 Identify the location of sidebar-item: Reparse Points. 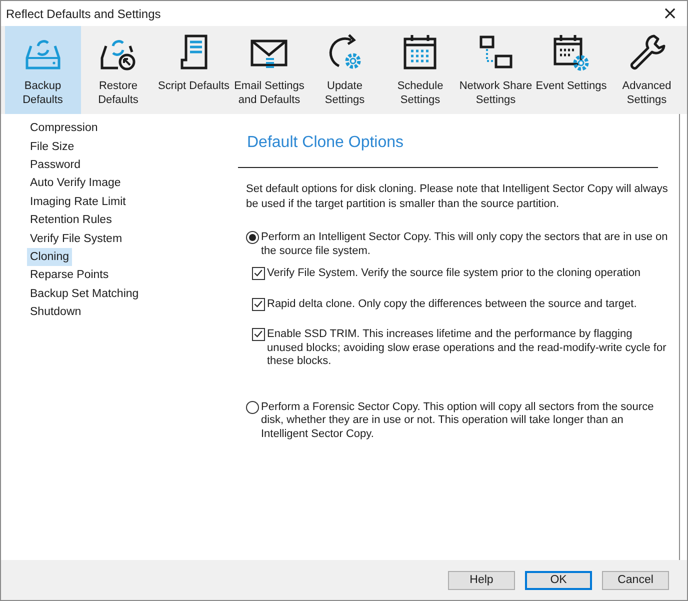
(69, 275).